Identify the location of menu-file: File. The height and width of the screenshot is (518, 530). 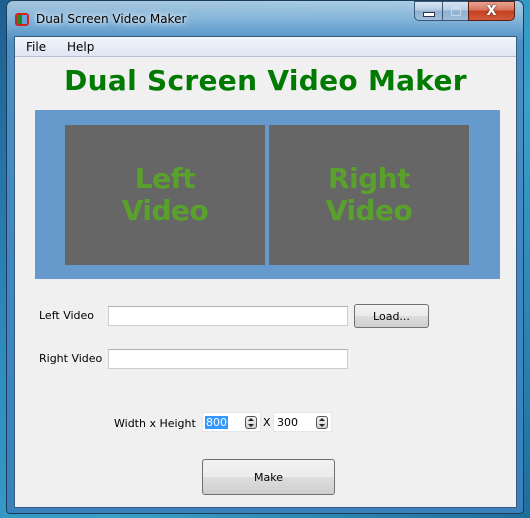
(36, 47).